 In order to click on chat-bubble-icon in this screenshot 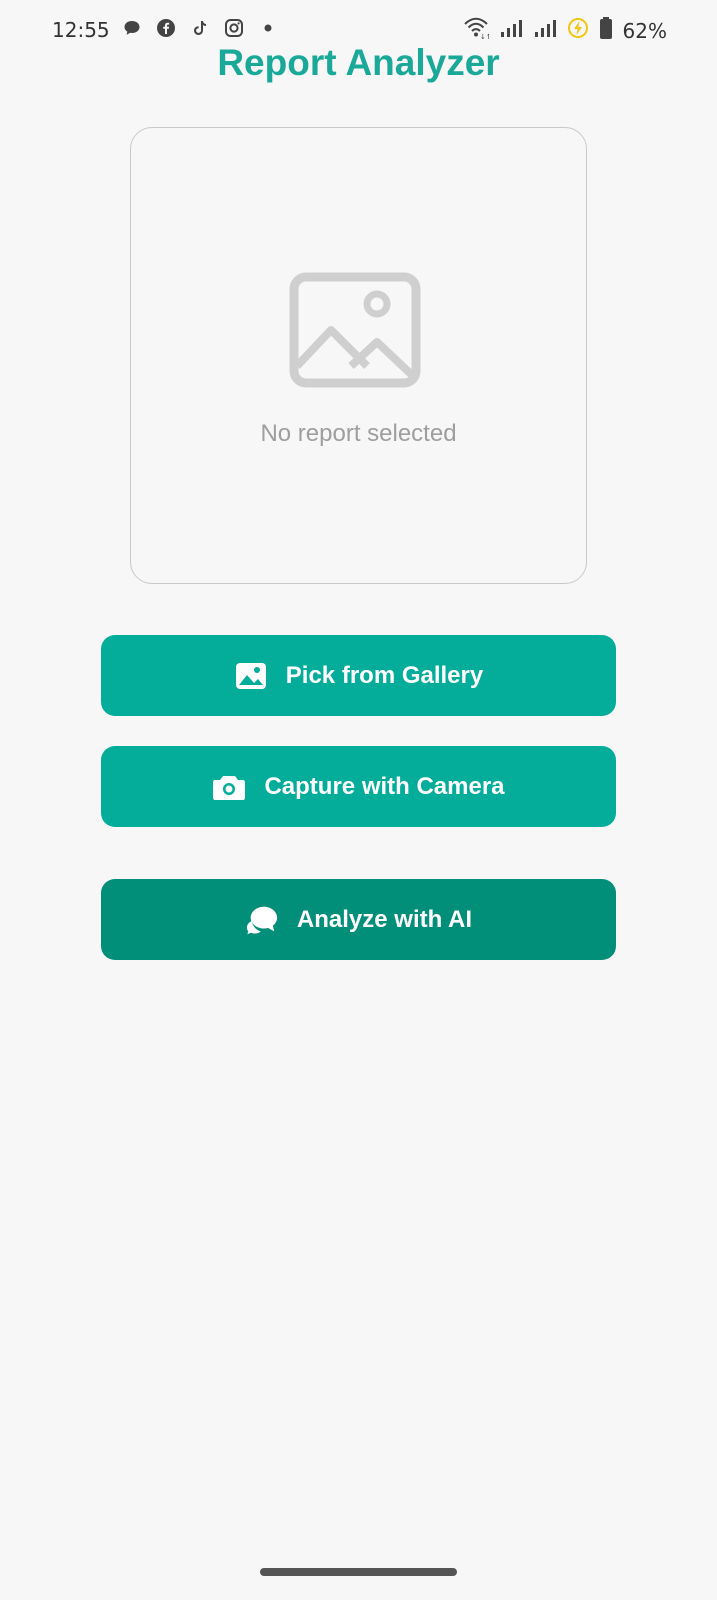, I will do `click(132, 28)`.